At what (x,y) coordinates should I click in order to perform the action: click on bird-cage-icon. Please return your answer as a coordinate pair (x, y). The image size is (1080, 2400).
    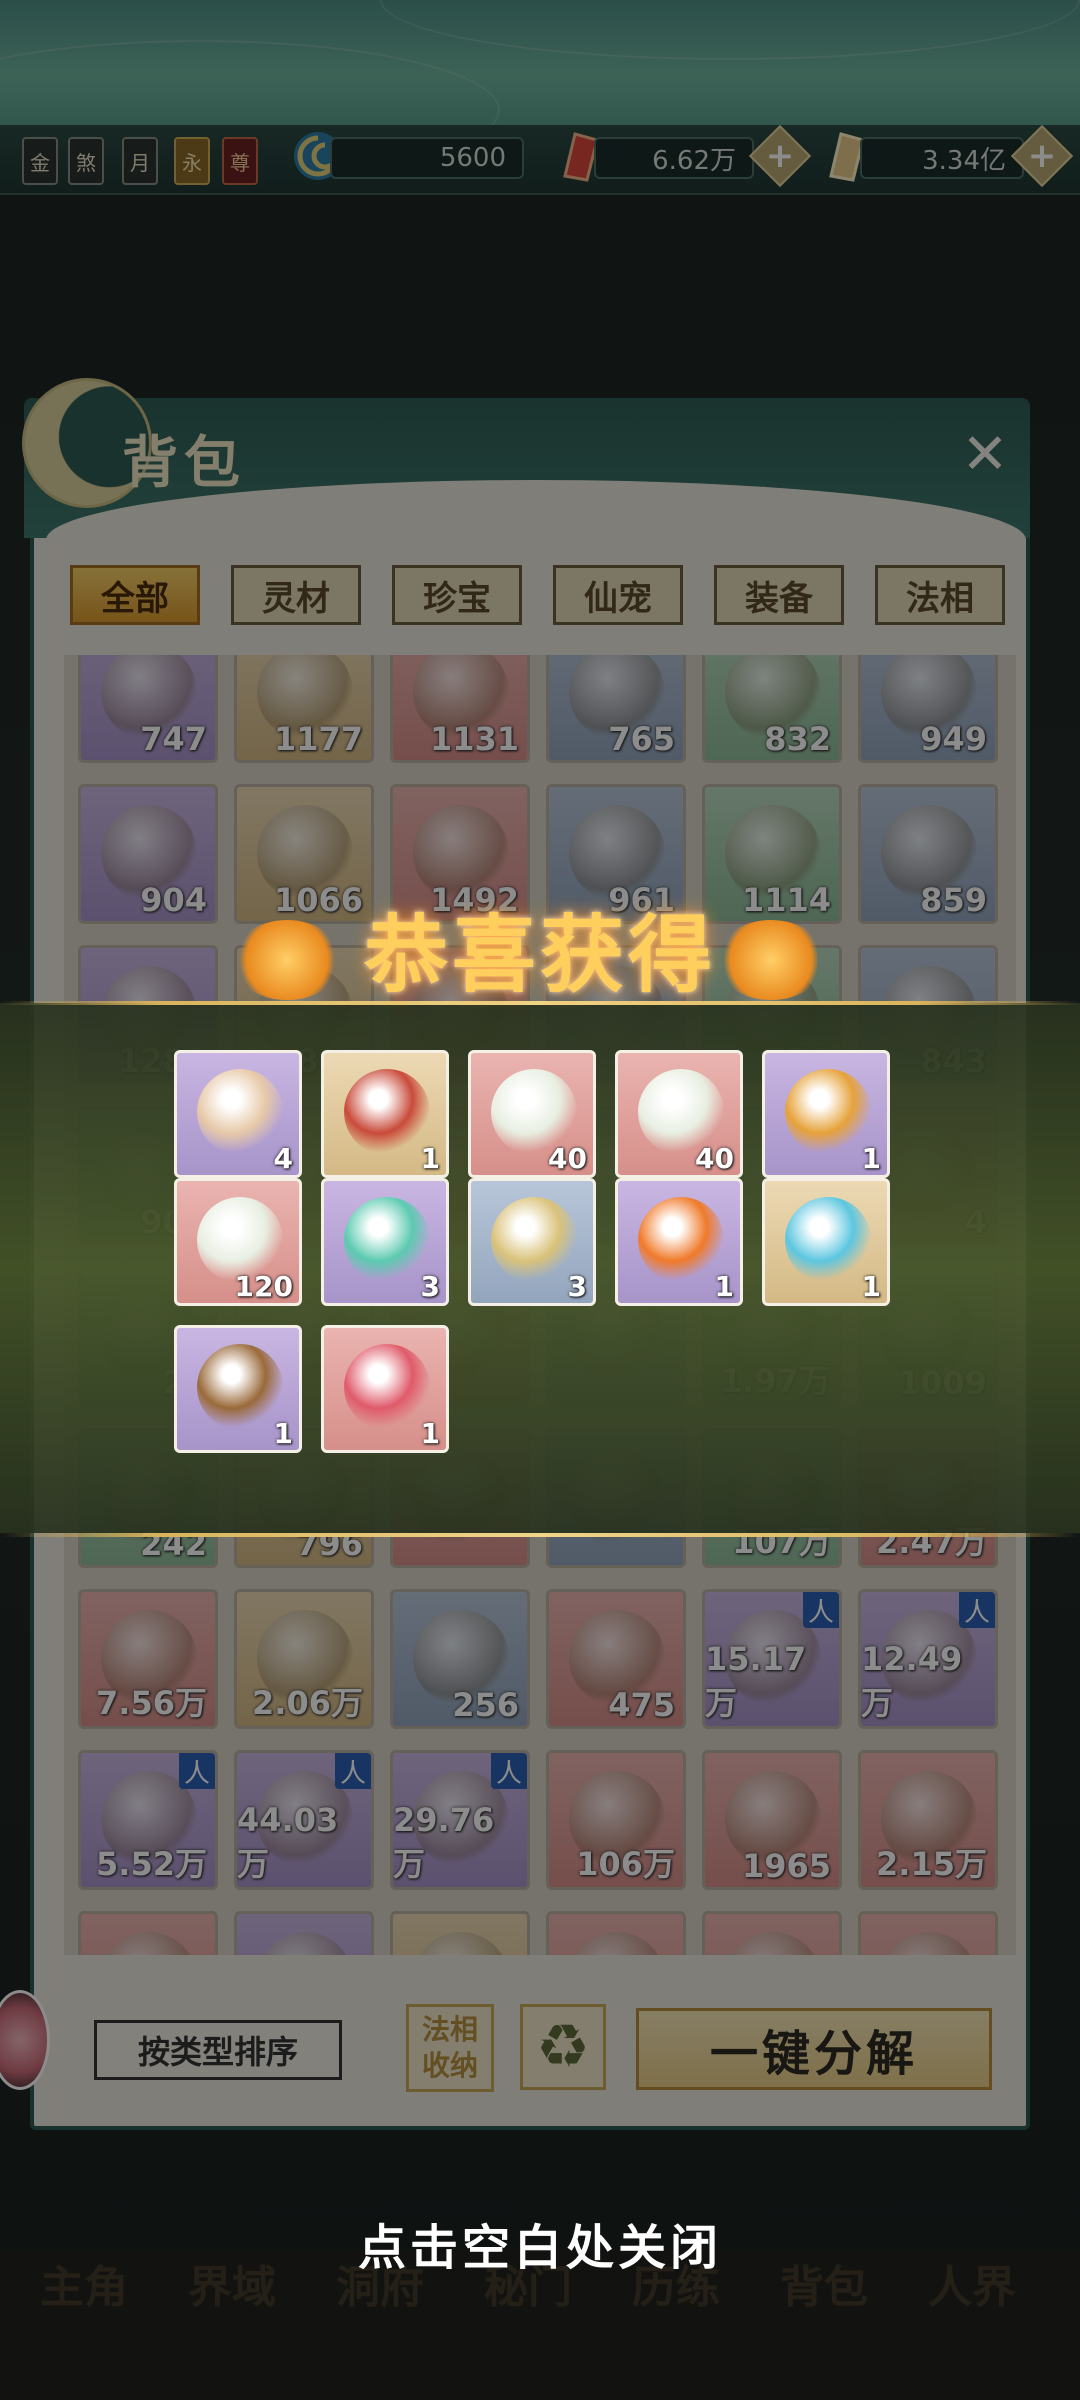
    Looking at the image, I should click on (240, 1387).